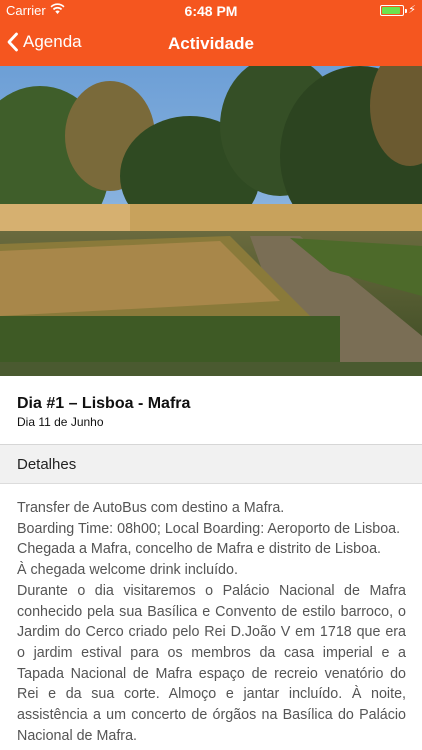  What do you see at coordinates (104, 403) in the screenshot?
I see `activity-title: Dia #1 – Lisboa - Mafra` at bounding box center [104, 403].